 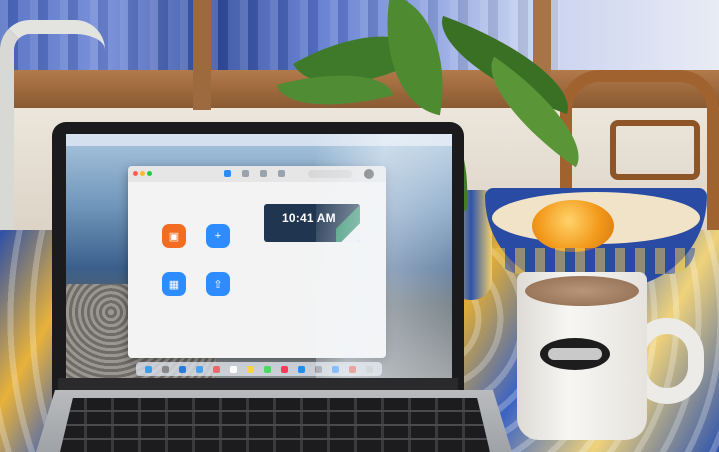 I want to click on home-tab-icon, so click(x=227, y=173).